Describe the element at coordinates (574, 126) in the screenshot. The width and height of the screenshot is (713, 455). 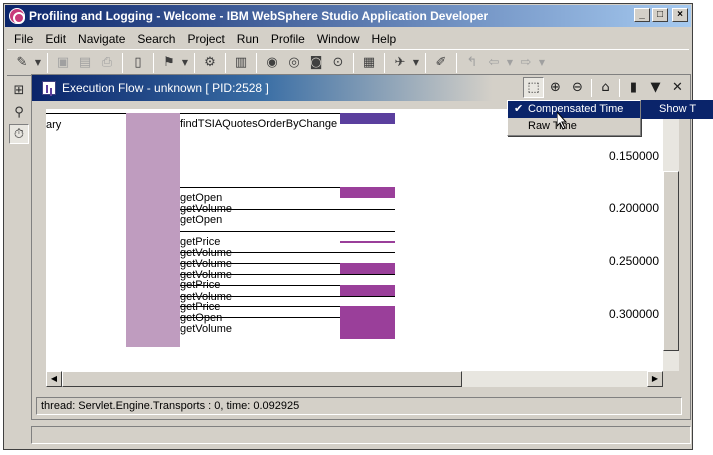
I see `menu-item-raw-time: Raw Time` at that location.